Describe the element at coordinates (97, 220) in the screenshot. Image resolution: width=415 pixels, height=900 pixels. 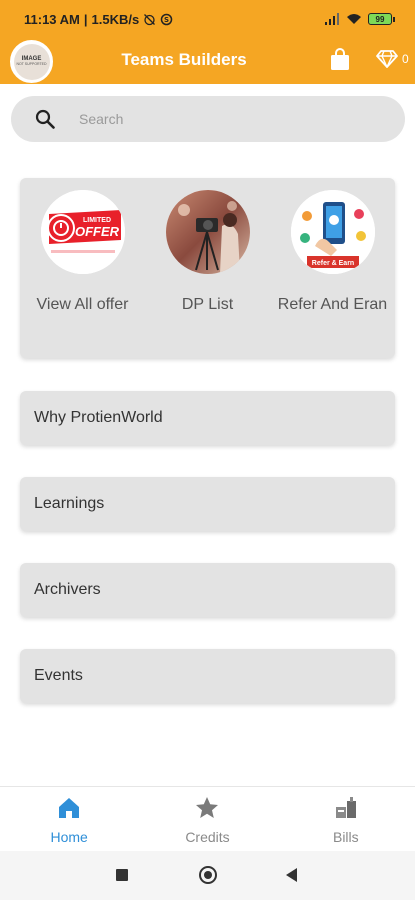
I see `offer-image-text-1: LIMITED` at that location.